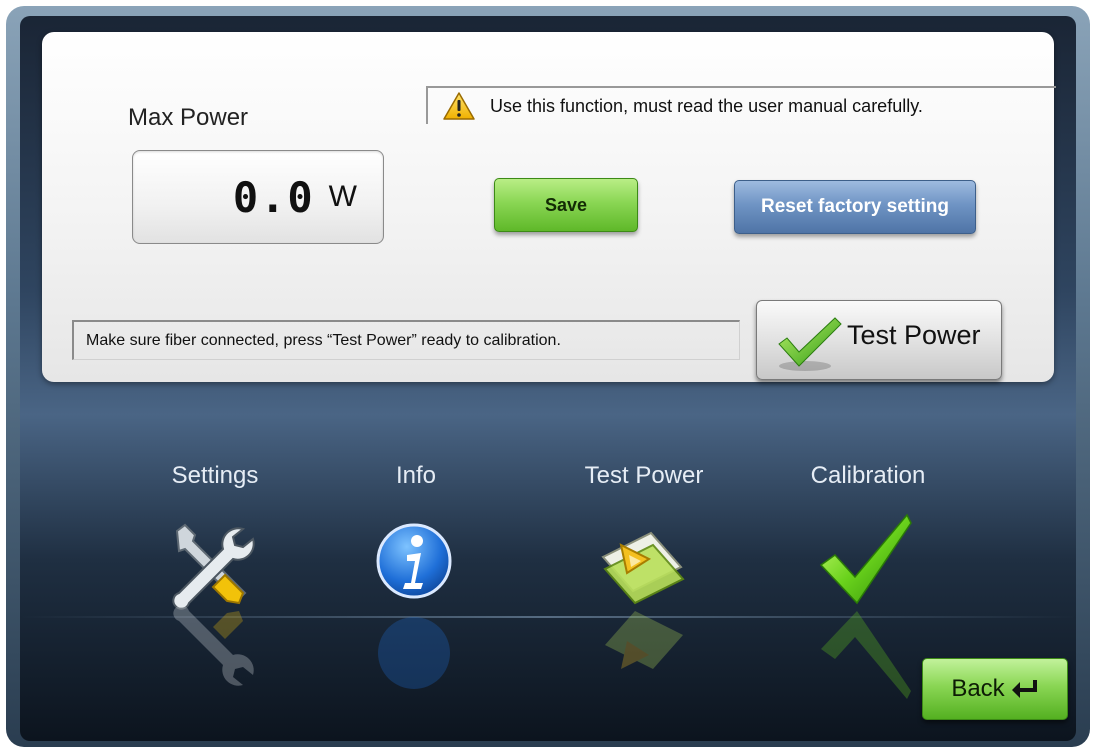  What do you see at coordinates (644, 475) in the screenshot?
I see `nav-test-power-label: Test Power` at bounding box center [644, 475].